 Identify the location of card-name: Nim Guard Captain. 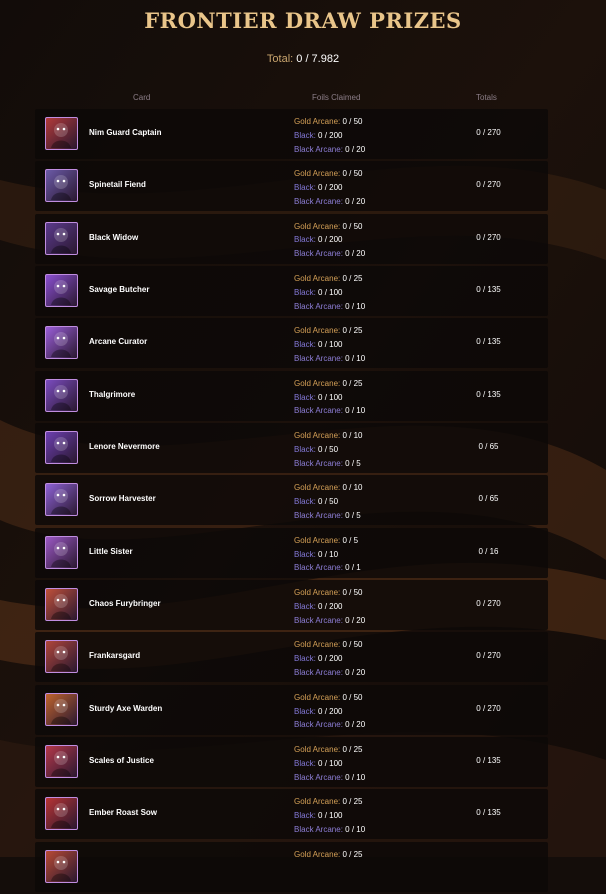
(125, 132).